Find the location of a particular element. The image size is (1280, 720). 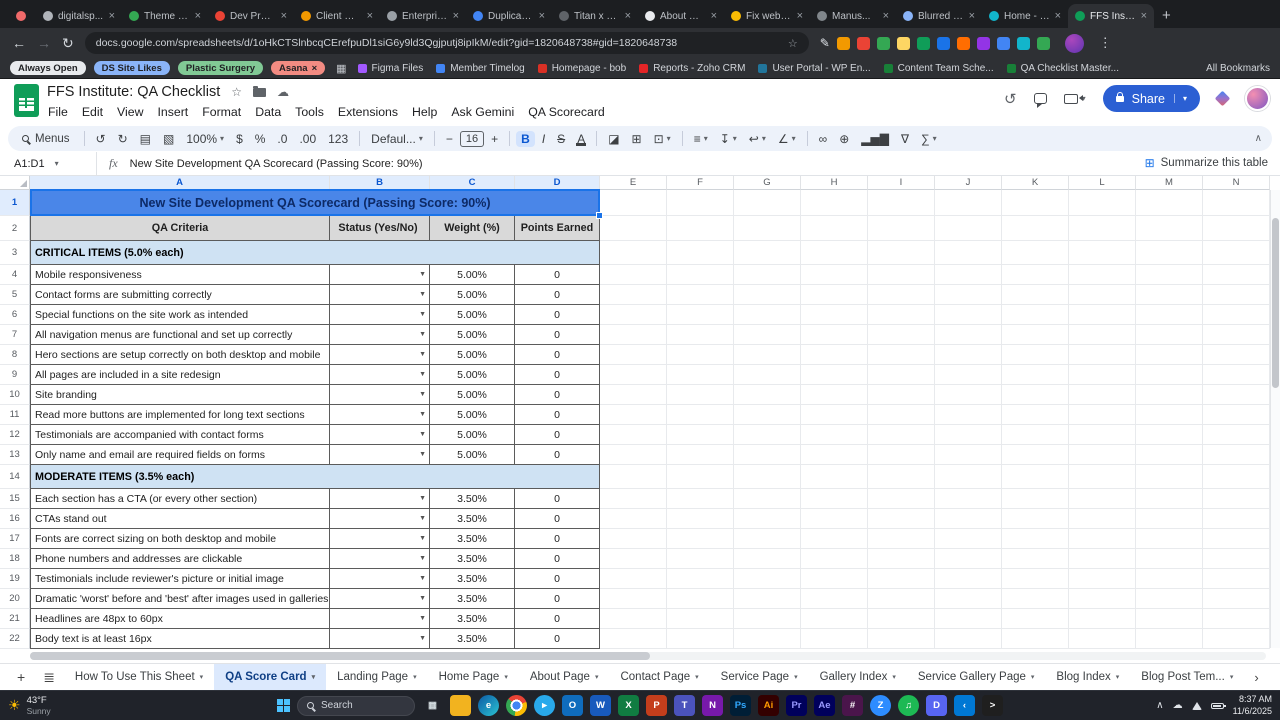

points-cell-D4: 0 is located at coordinates (557, 275).